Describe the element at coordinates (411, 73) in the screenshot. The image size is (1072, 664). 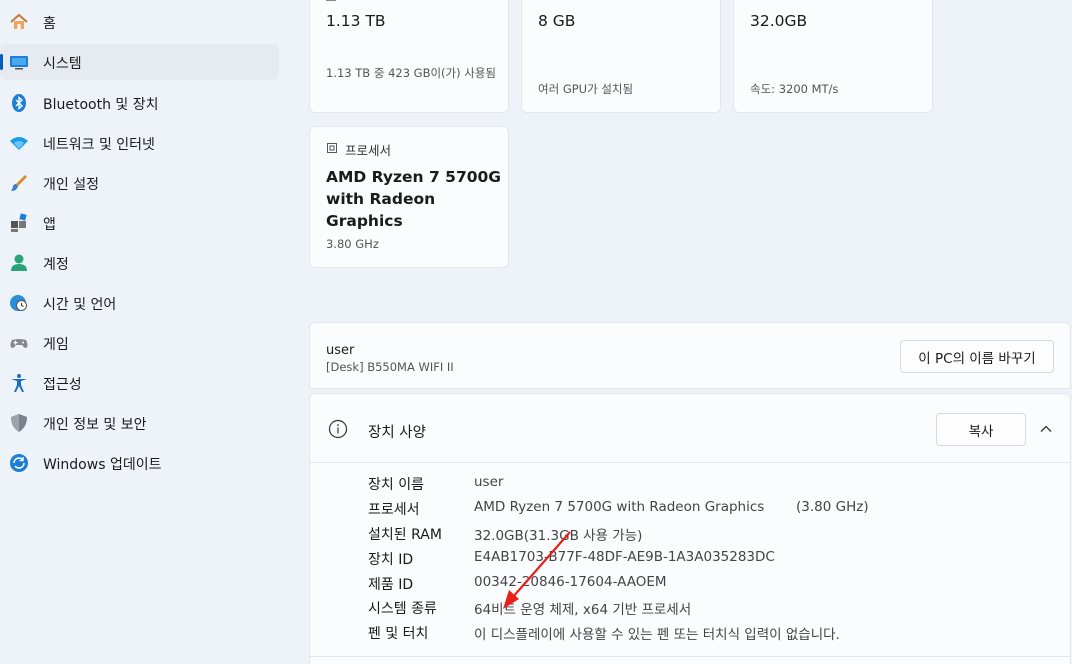
I see `storage-usage: 1.13 TB 중 423 GB이(가) 사용됨` at that location.